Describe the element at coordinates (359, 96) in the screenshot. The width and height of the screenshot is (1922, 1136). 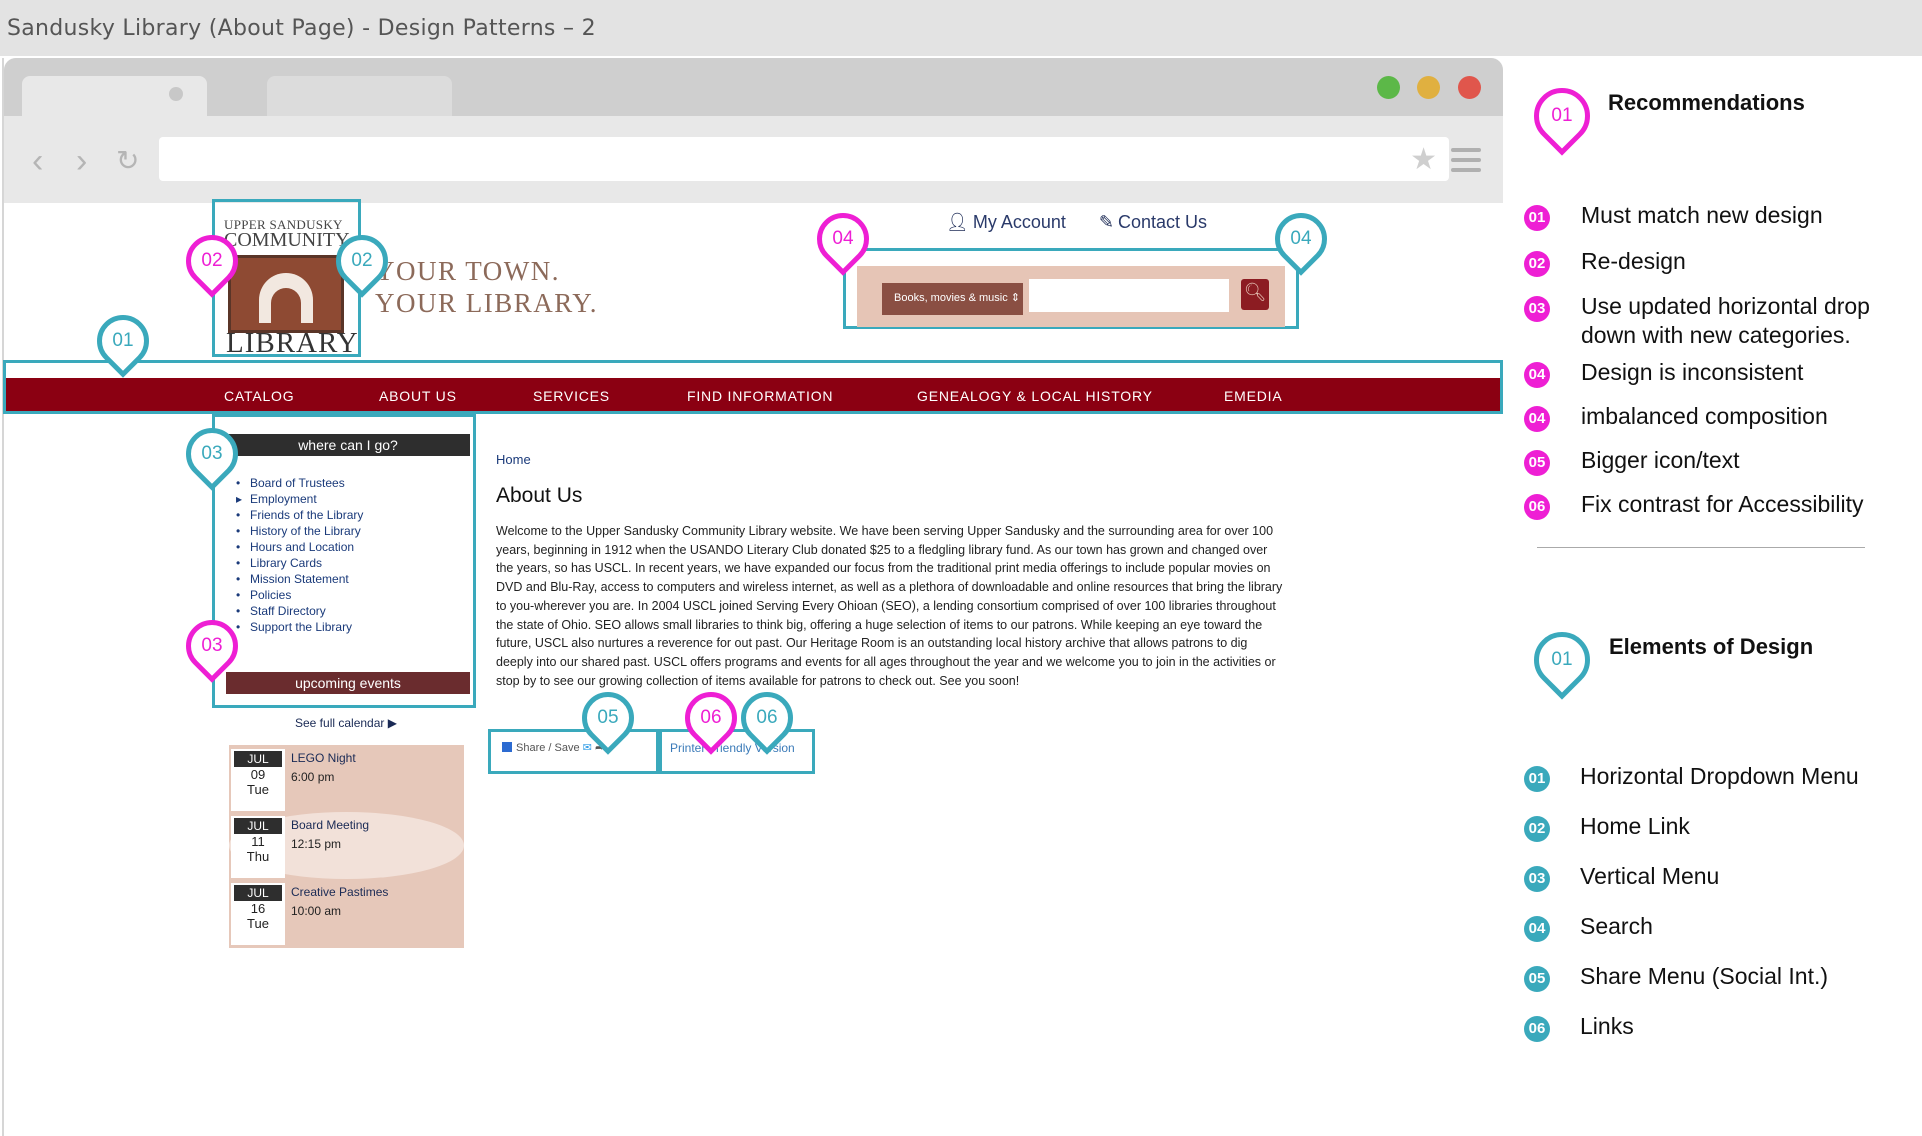
I see `browser-tab-inactive` at that location.